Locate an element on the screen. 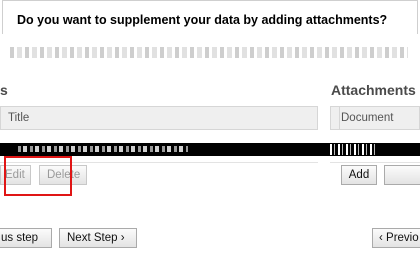  attachments-grid-header: Document is located at coordinates (375, 118).